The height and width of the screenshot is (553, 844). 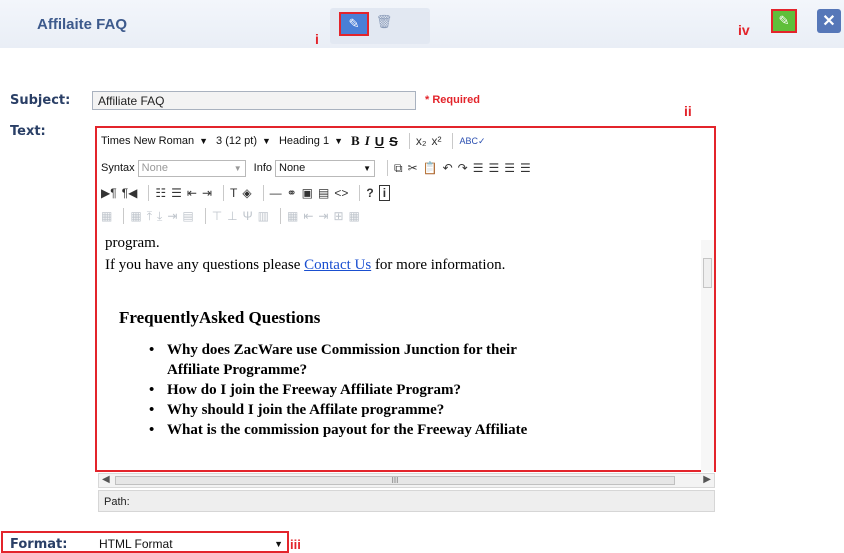 I want to click on scroll-left-icon: ◀, so click(x=106, y=479).